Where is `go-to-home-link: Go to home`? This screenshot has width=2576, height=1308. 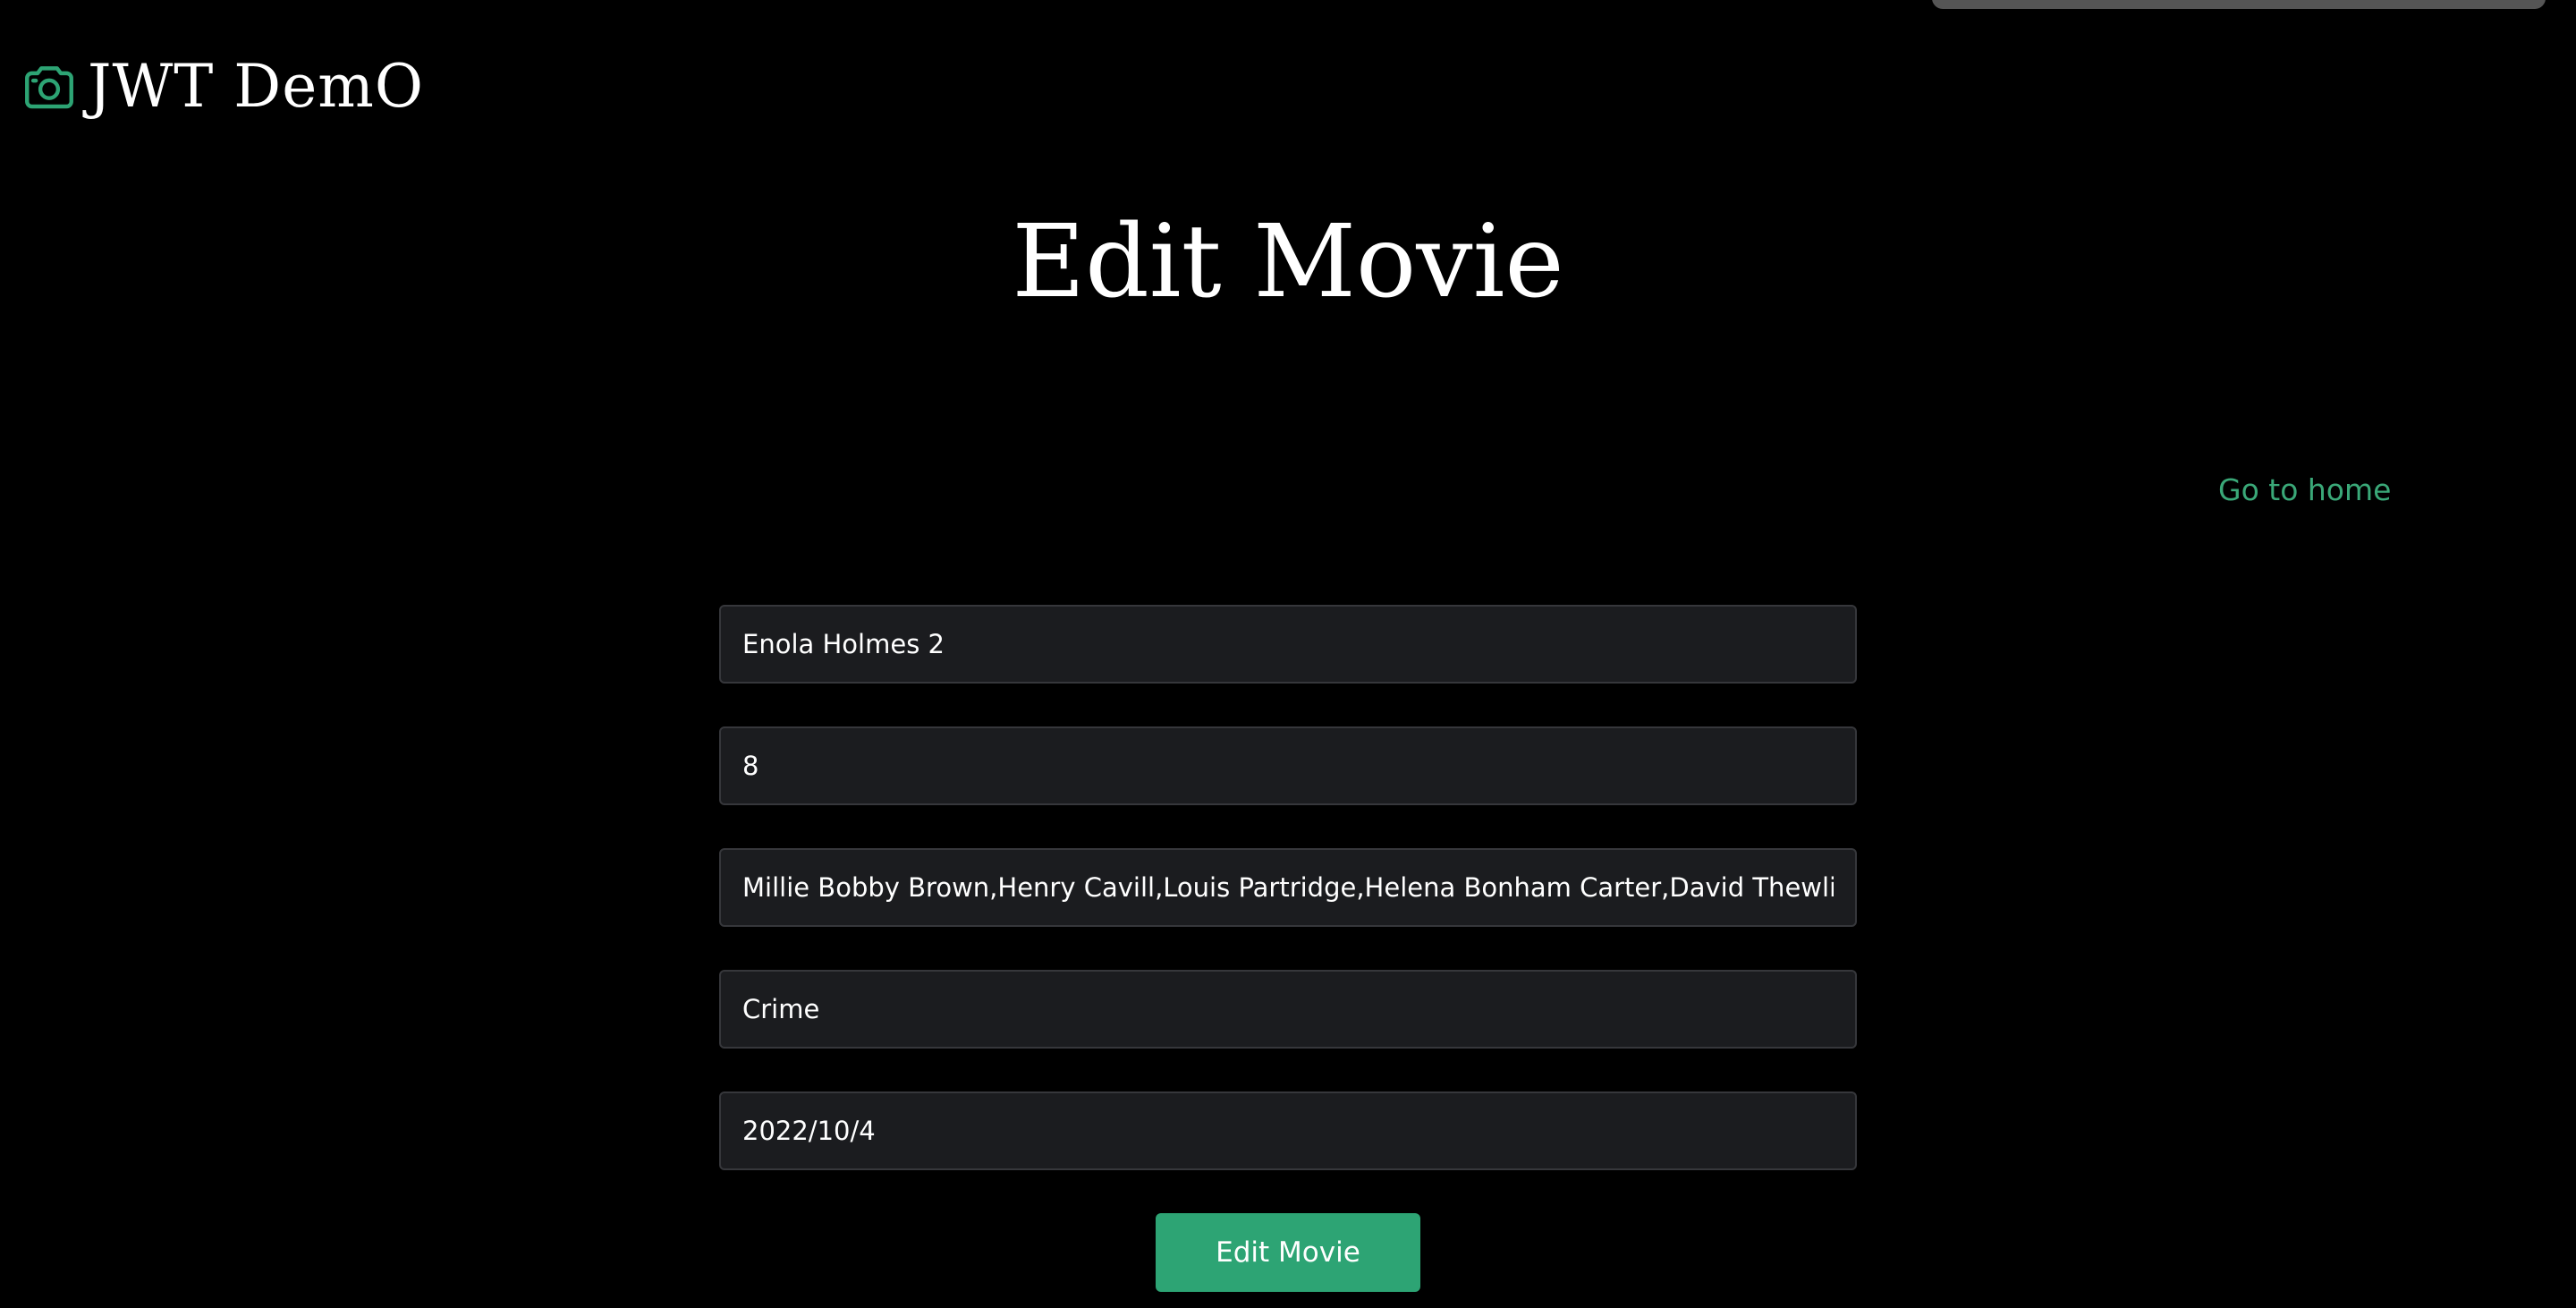 go-to-home-link: Go to home is located at coordinates (2304, 489).